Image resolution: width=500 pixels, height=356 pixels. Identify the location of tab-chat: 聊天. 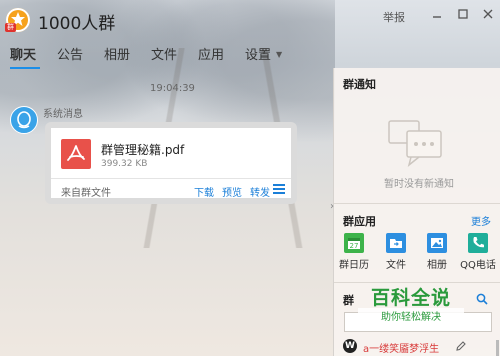
(23, 53).